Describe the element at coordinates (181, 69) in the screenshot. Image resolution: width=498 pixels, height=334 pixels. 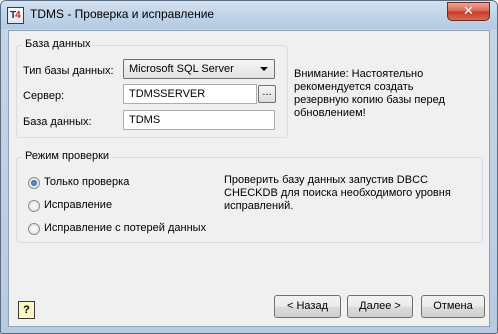
I see `db-type-value: Microsoft SQL Server` at that location.